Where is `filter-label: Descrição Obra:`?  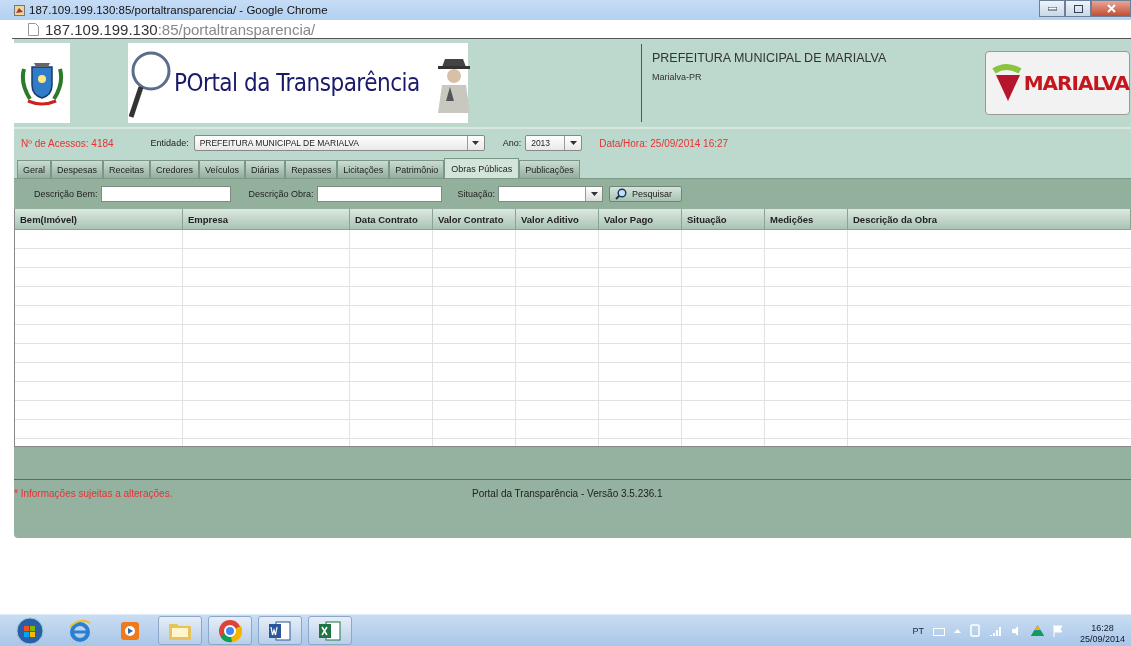 filter-label: Descrição Obra: is located at coordinates (281, 194).